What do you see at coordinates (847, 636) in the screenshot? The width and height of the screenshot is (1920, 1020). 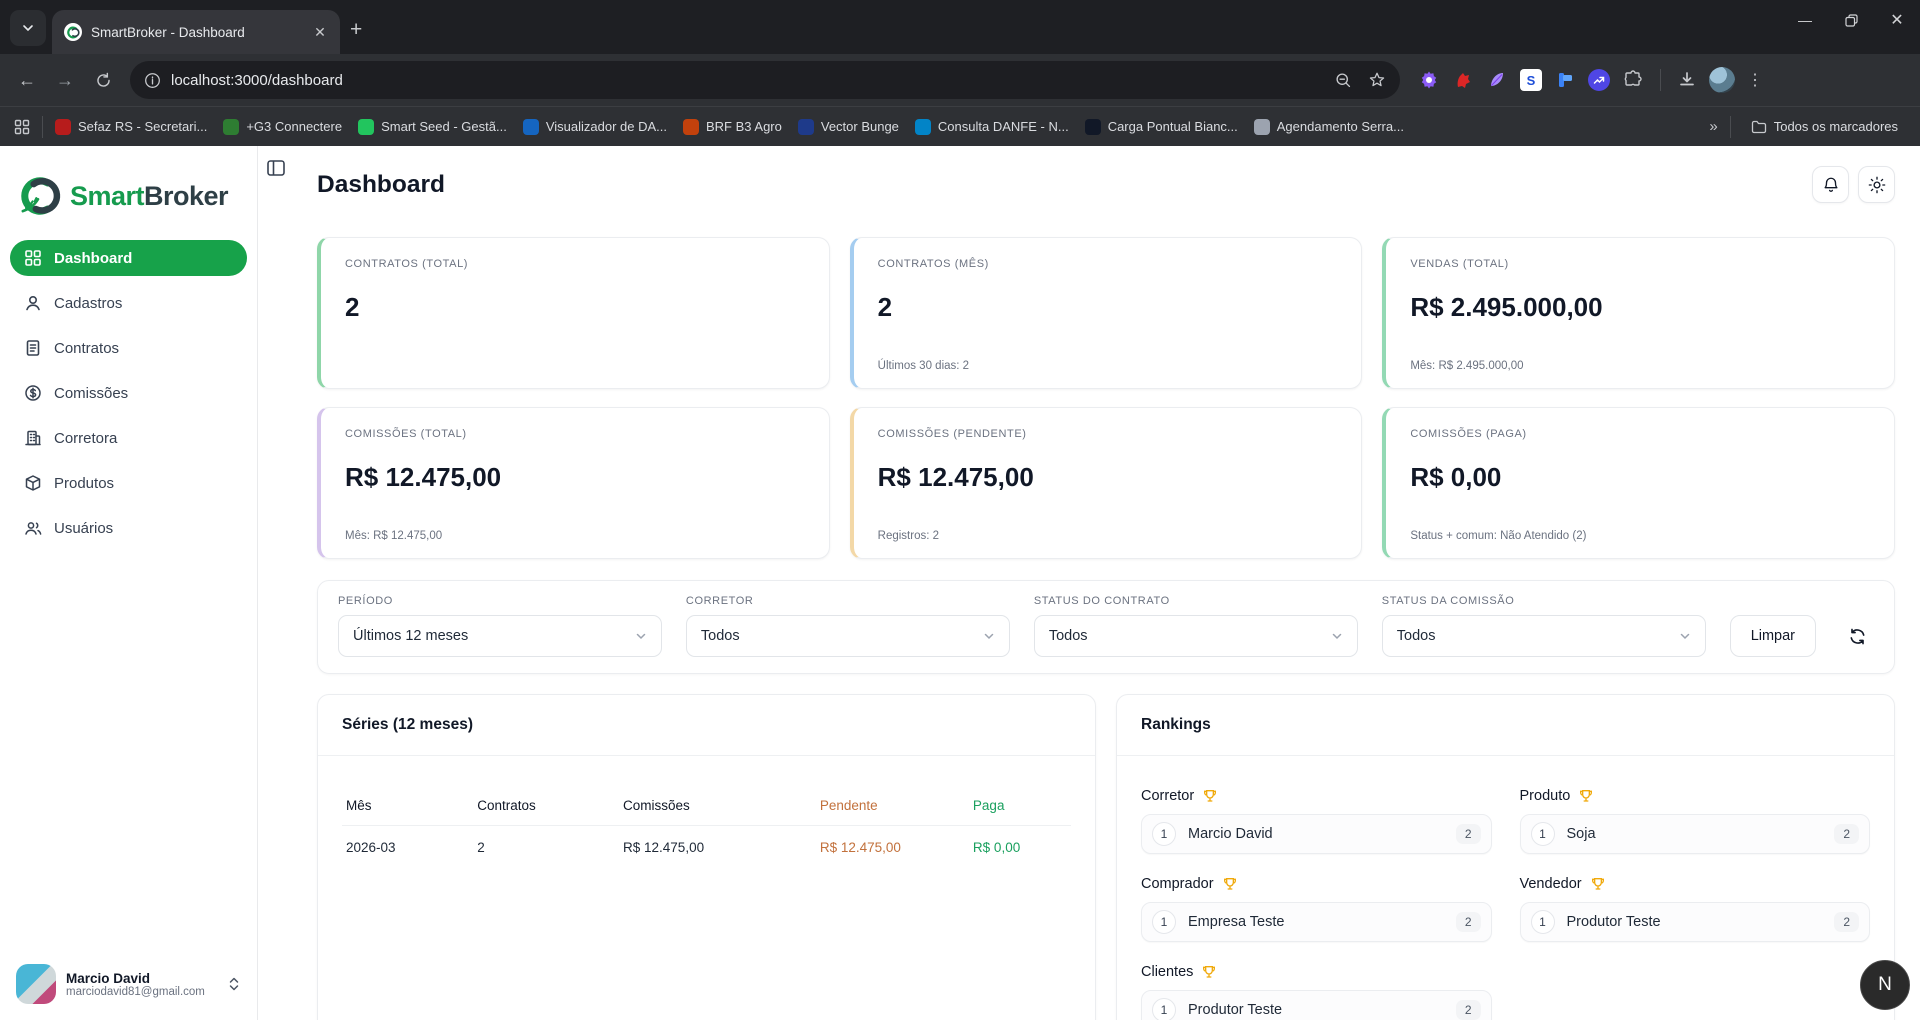 I see `corretor-select: Todos` at bounding box center [847, 636].